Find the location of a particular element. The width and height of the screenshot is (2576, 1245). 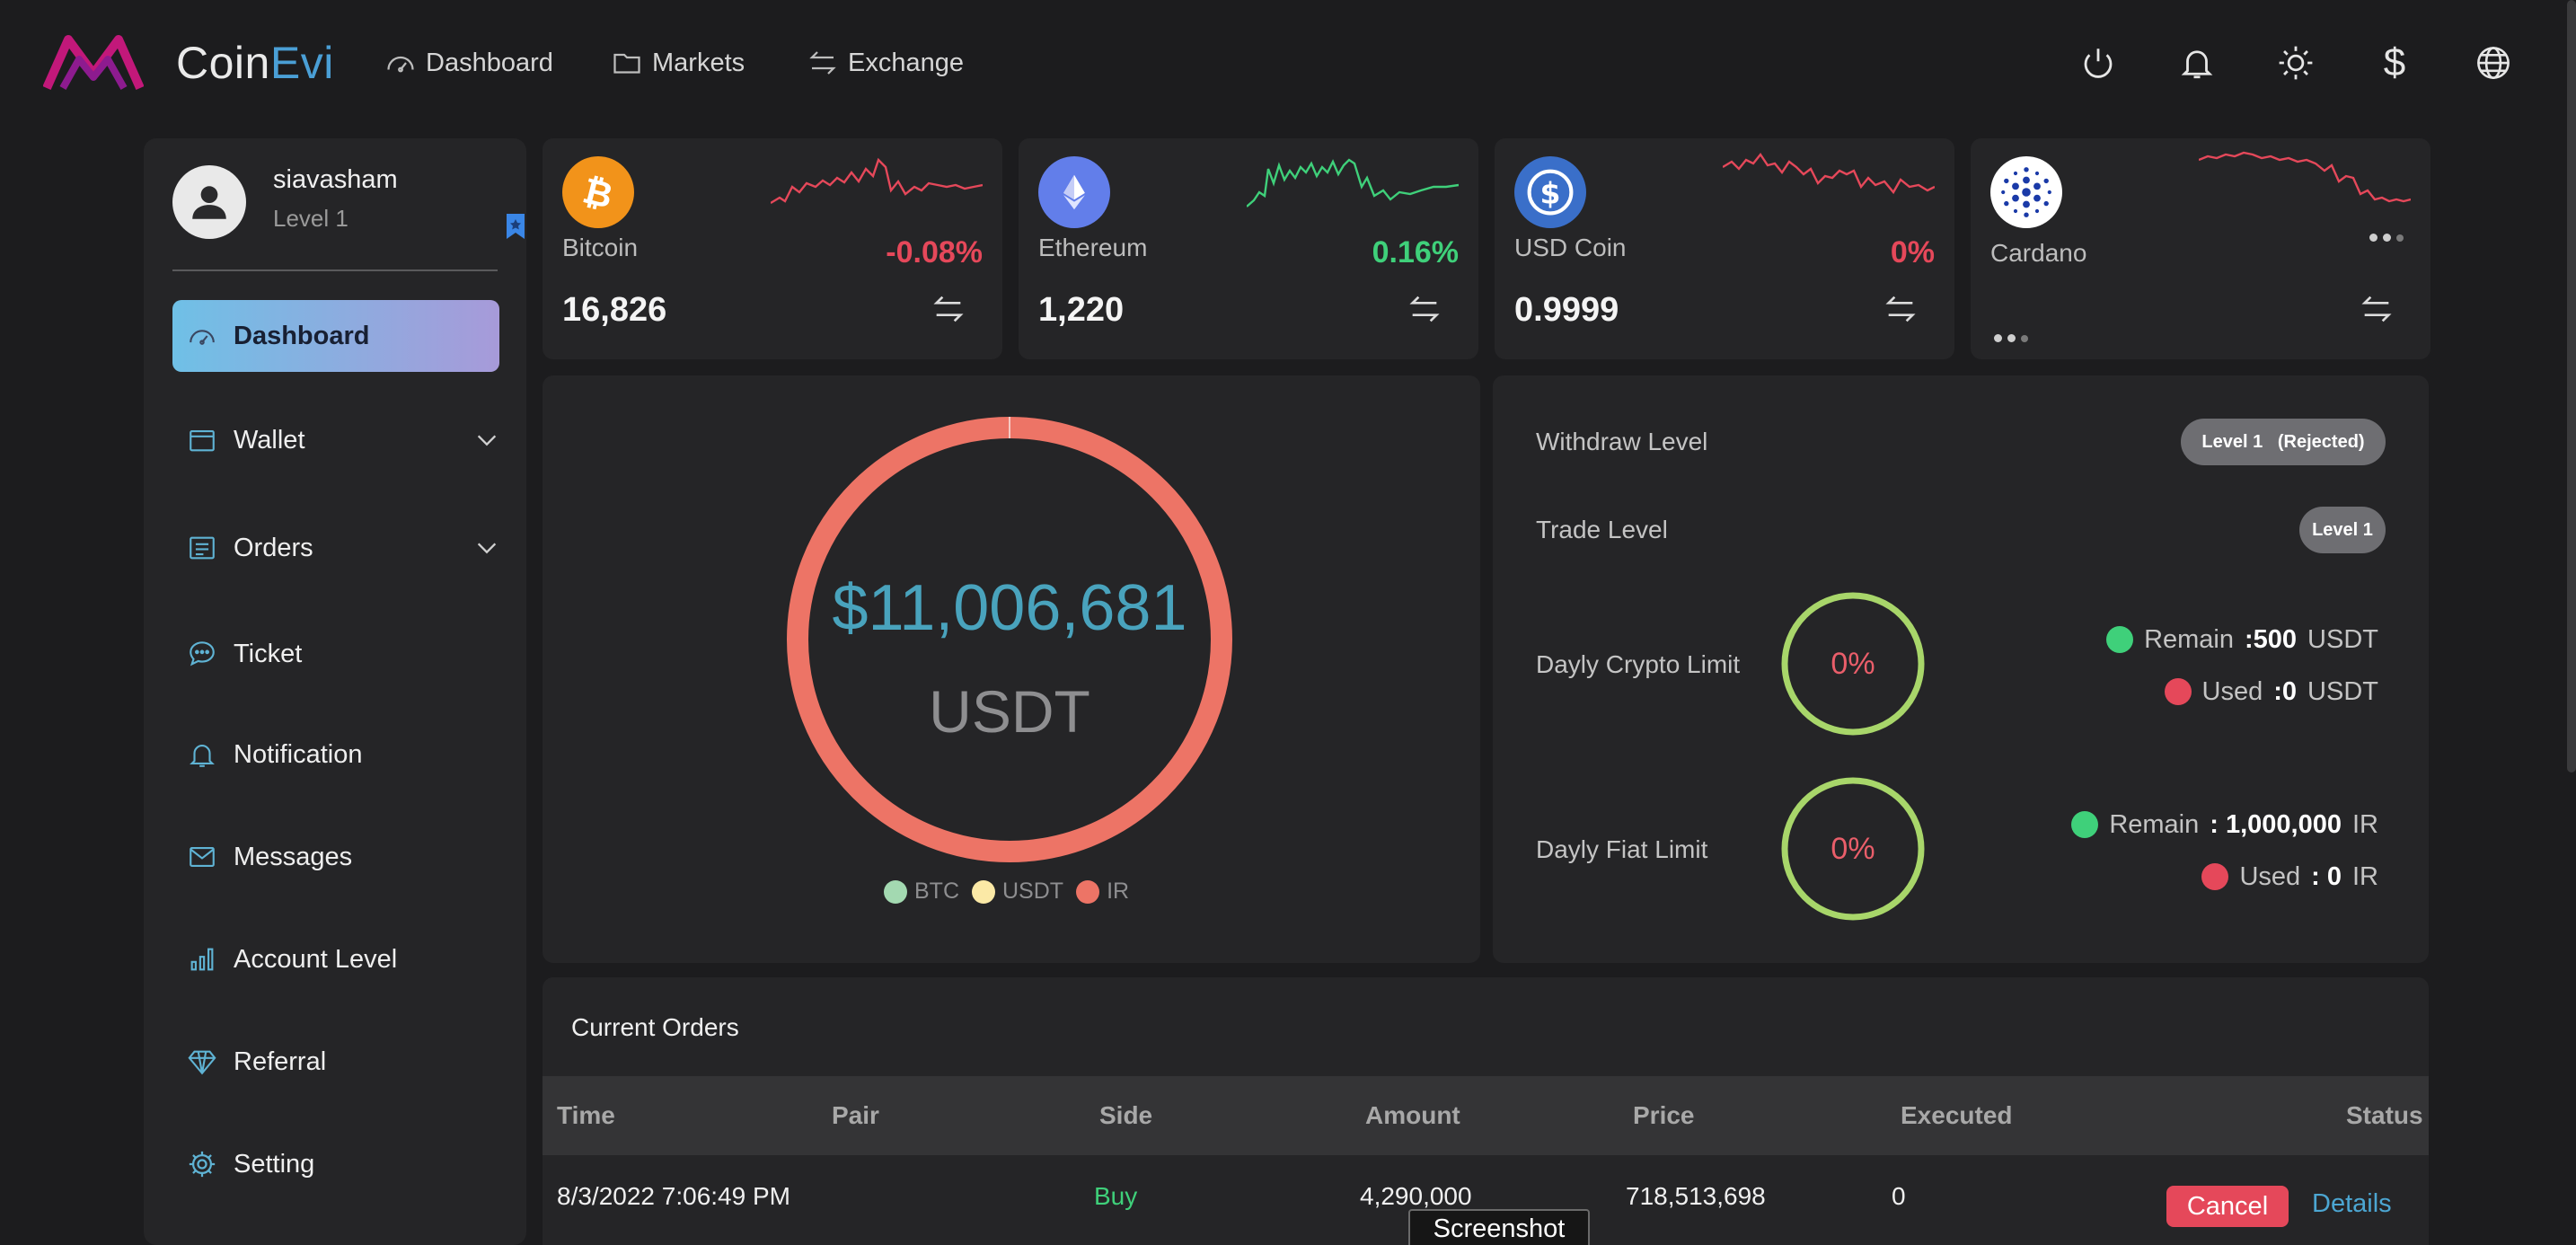

sidebar-item-account-level: Account Level is located at coordinates (335, 959).